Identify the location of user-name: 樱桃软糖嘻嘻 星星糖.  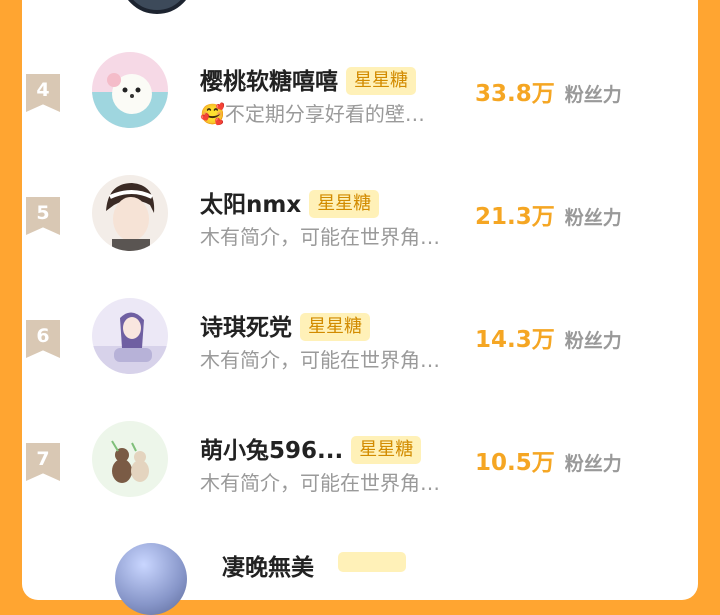
(308, 79).